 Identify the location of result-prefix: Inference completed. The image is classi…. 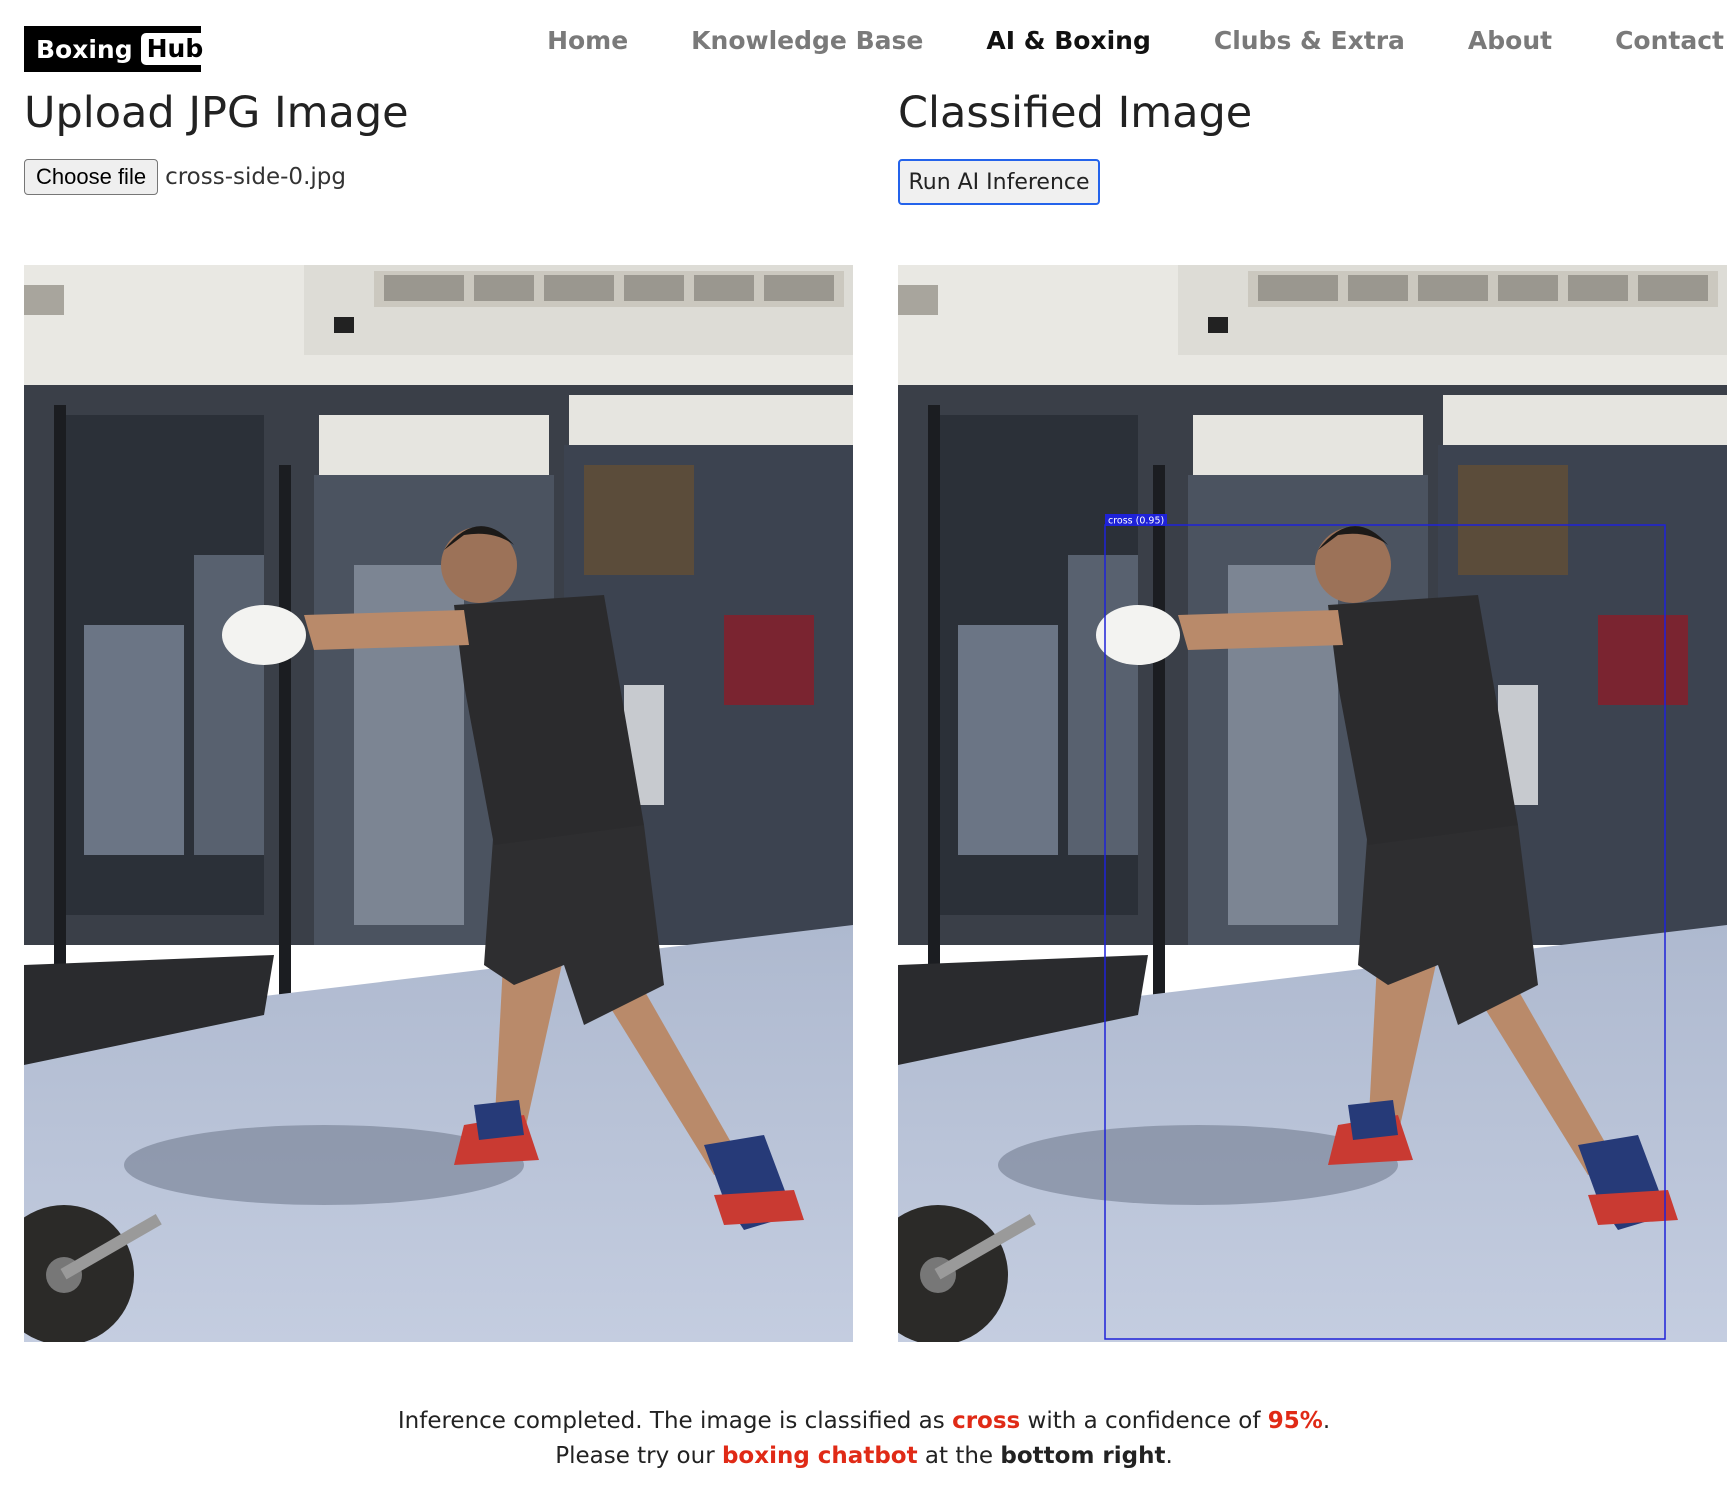
(675, 1421).